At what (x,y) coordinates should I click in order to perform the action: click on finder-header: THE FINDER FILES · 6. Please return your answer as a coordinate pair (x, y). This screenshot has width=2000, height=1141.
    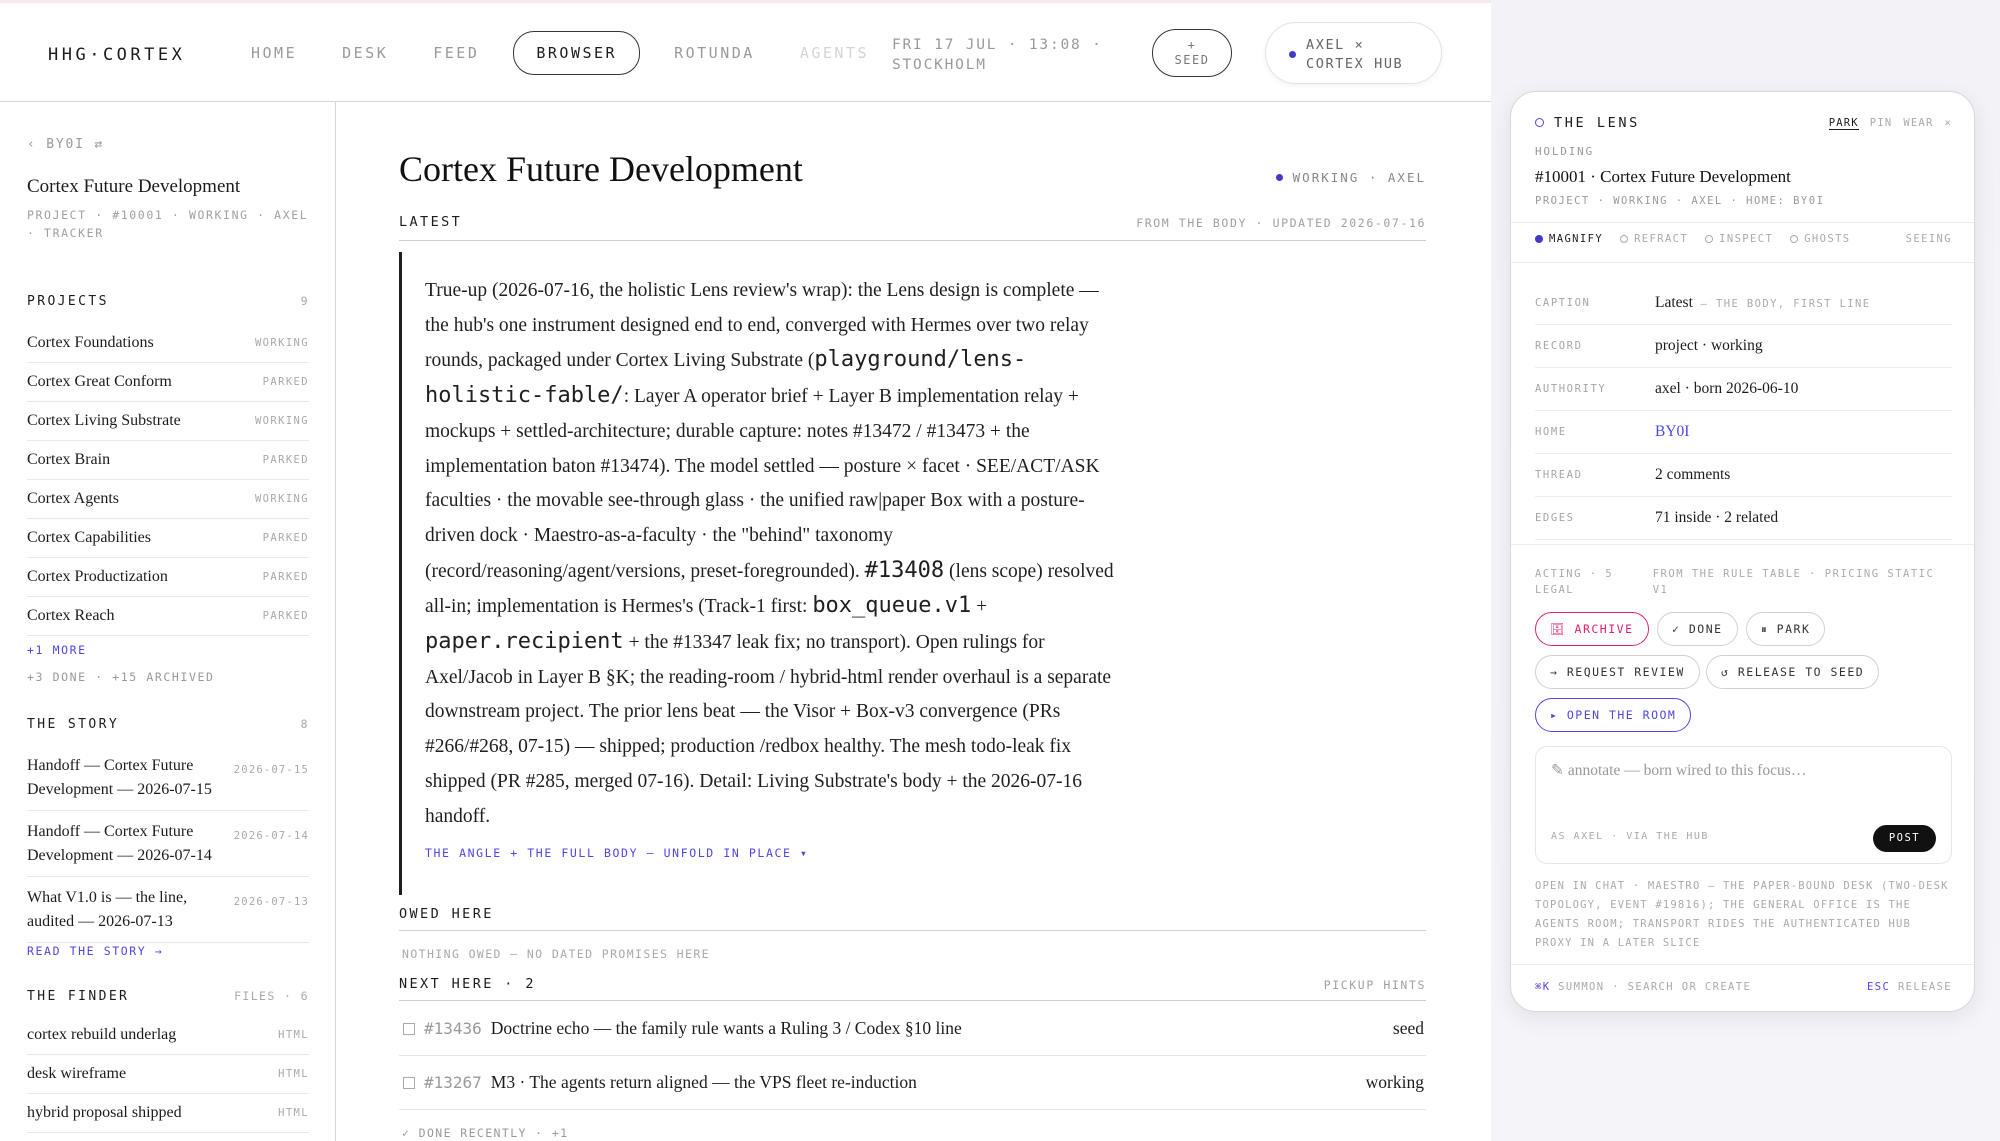
    Looking at the image, I should click on (168, 996).